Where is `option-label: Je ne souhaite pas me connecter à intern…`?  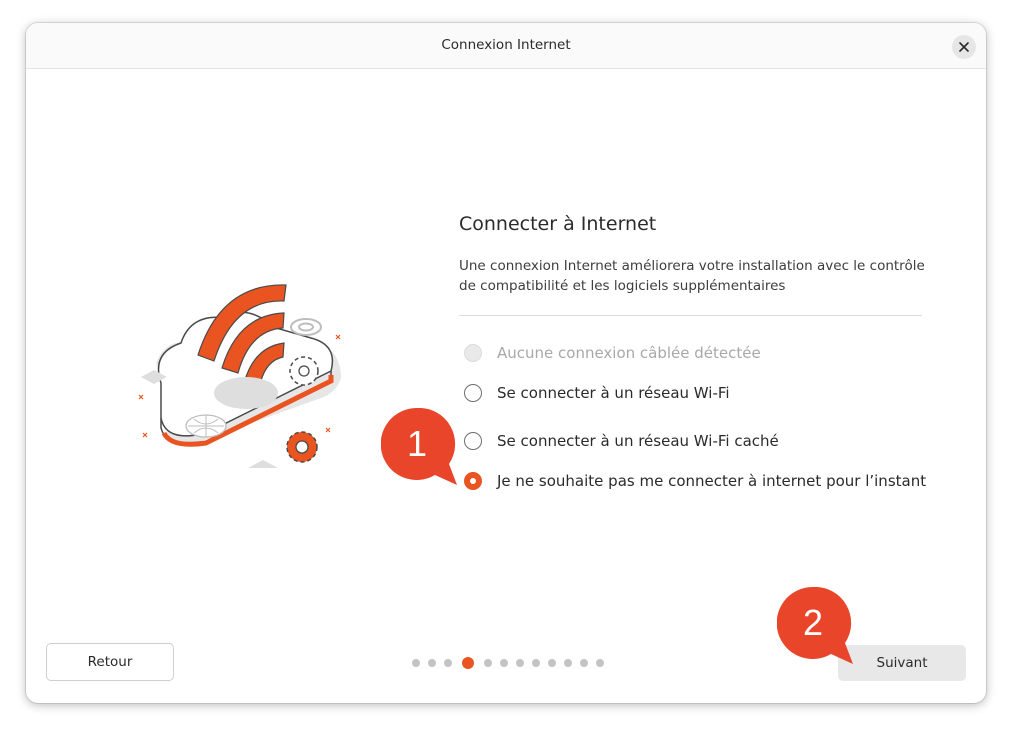
option-label: Je ne souhaite pas me connecter à intern… is located at coordinates (712, 481).